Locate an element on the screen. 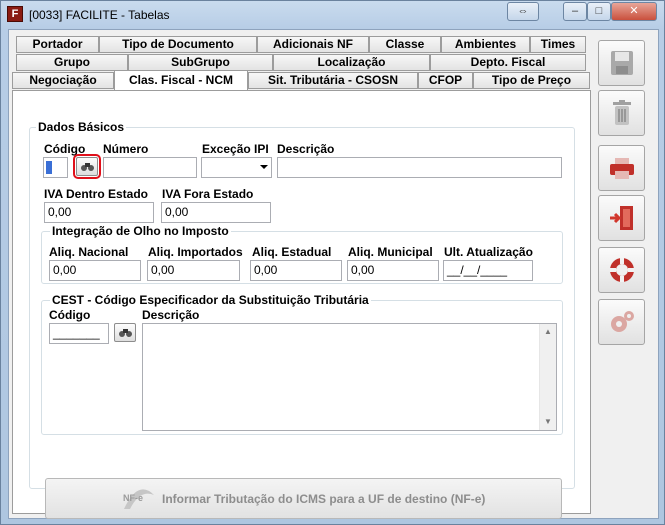 Image resolution: width=665 pixels, height=525 pixels. codigo-label: Código is located at coordinates (65, 149).